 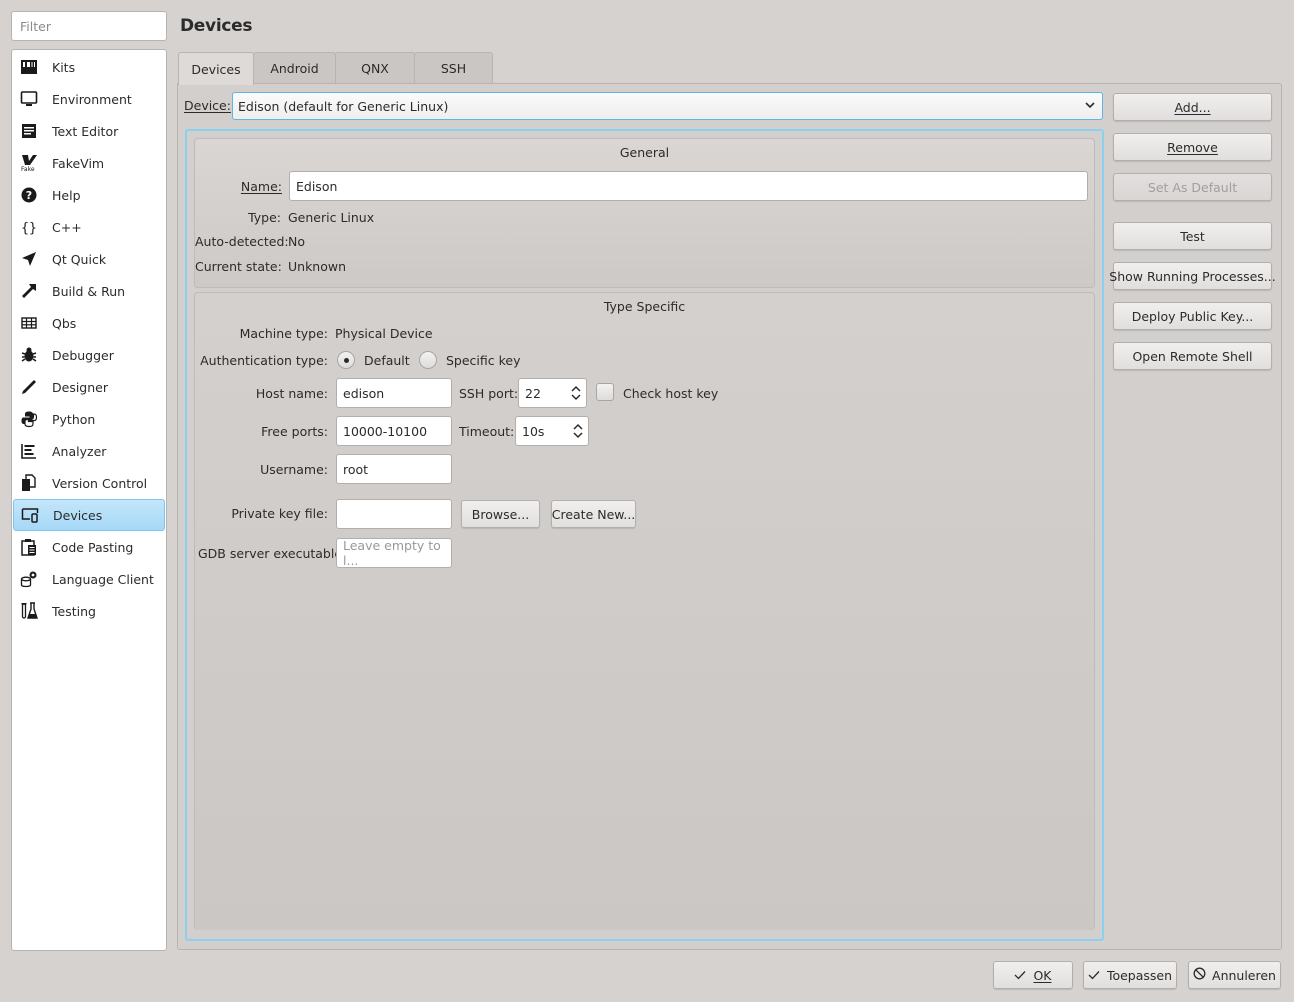 I want to click on type-label: Type:, so click(x=264, y=217).